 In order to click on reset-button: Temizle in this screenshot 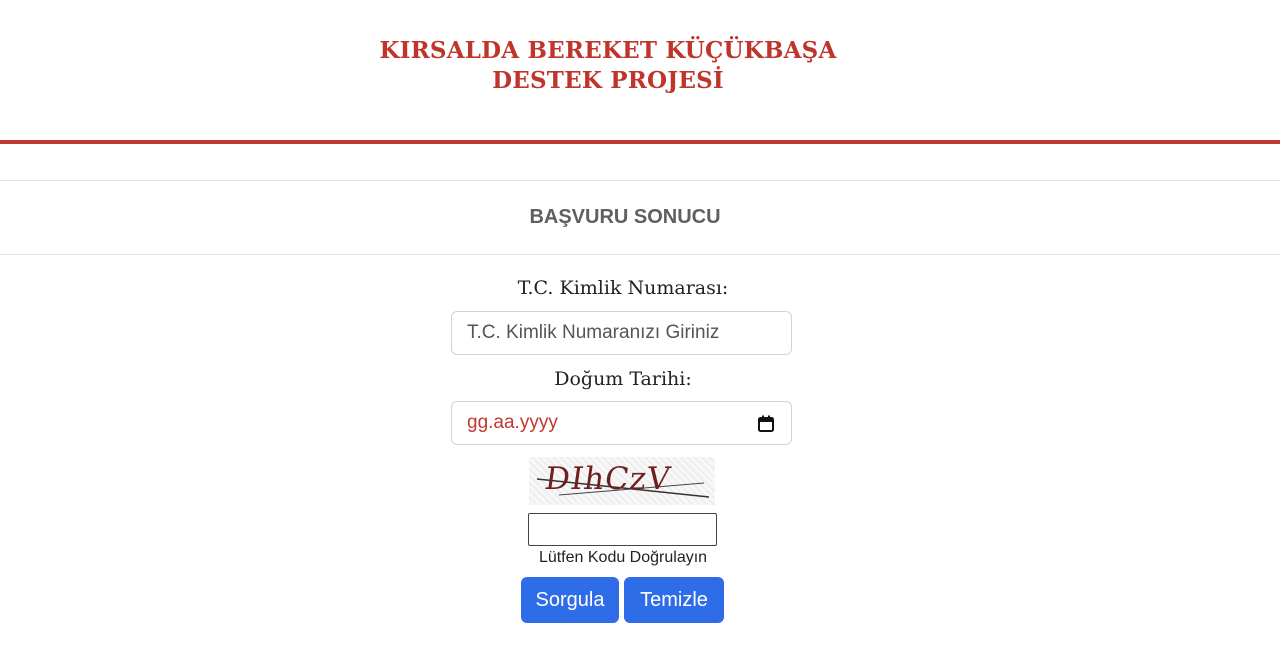, I will do `click(674, 600)`.